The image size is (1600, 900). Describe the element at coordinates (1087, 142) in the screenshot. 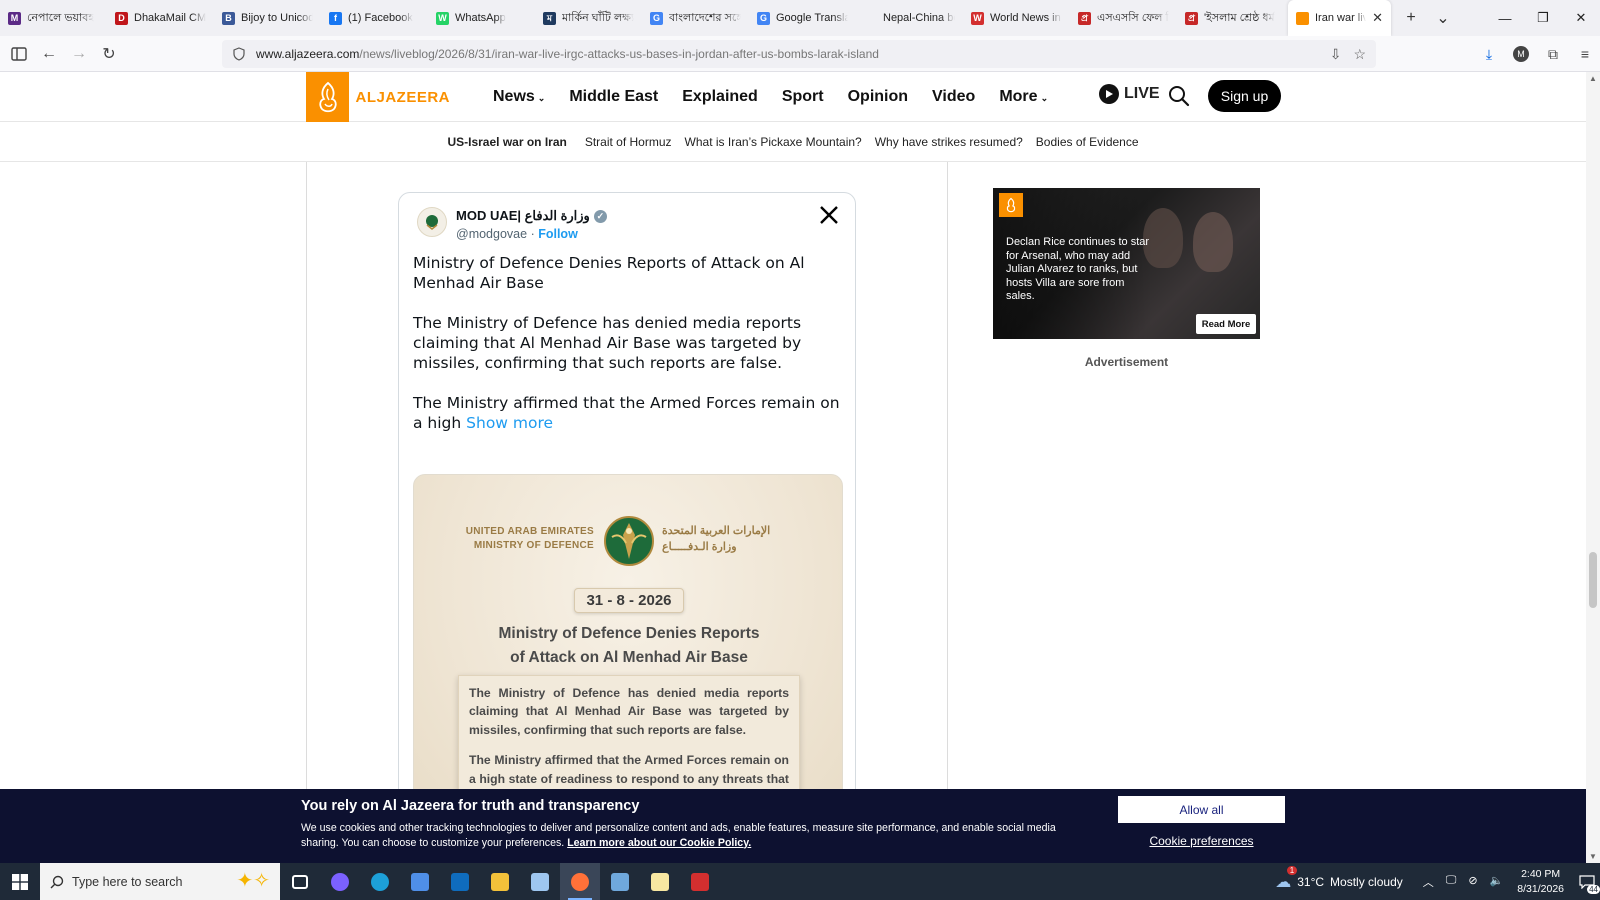

I see `subnav-link: Bodies of Evidence` at that location.